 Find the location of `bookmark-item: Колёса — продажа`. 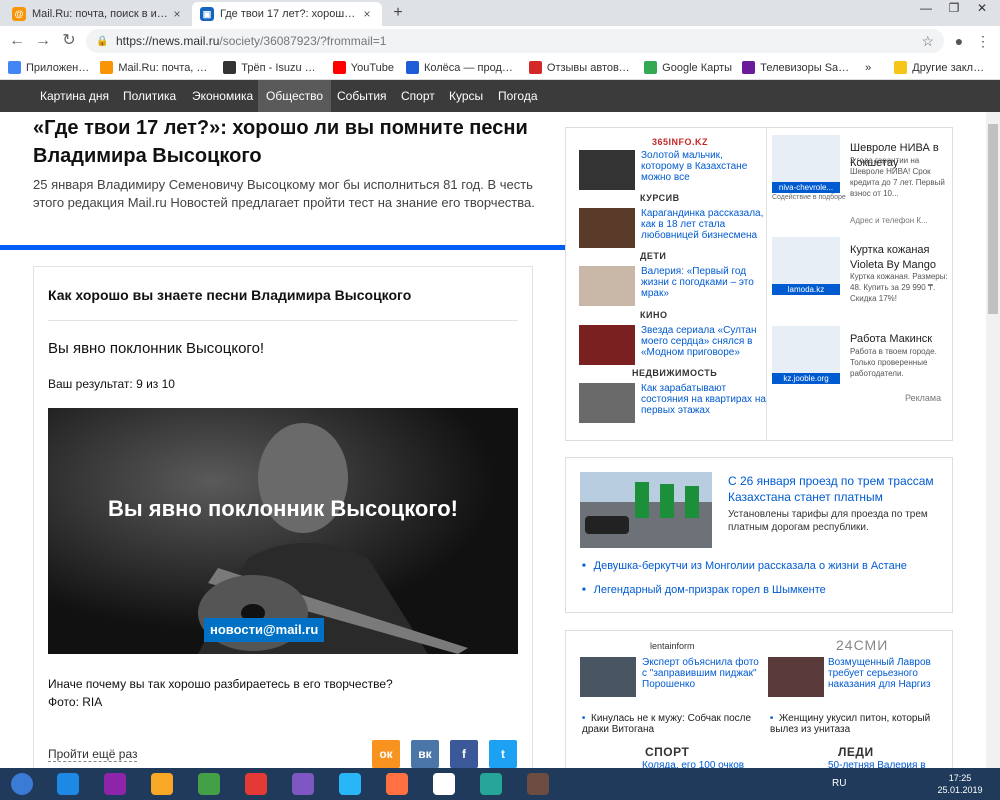

bookmark-item: Колёса — продажа is located at coordinates (462, 67).